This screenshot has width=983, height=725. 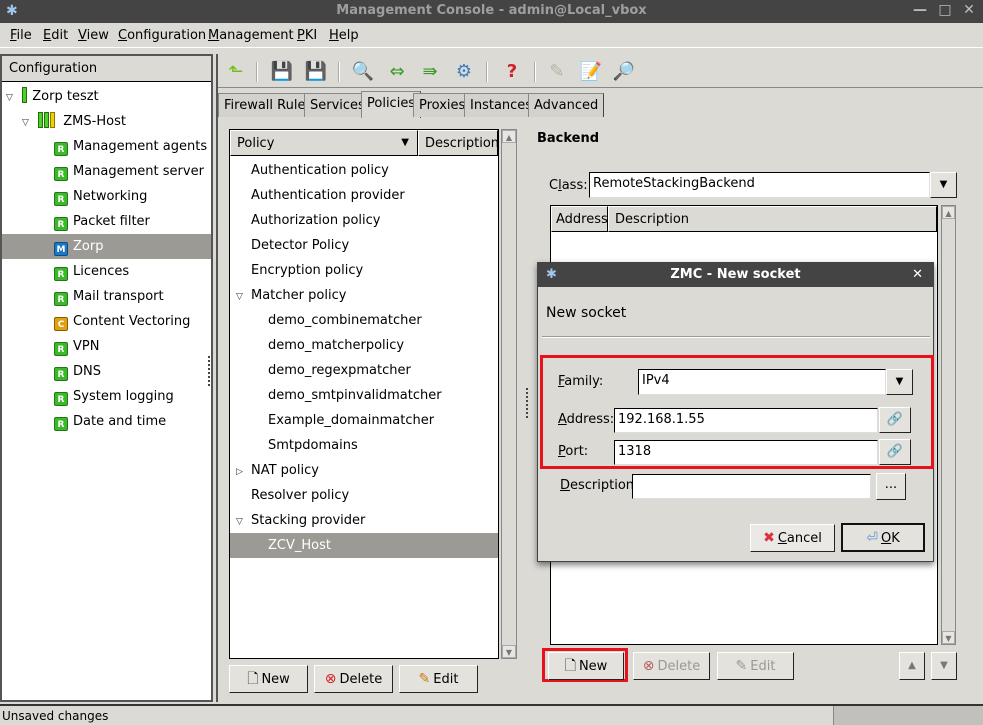 I want to click on sidebar-item-content-vectoring: C Content Vectoring, so click(x=106, y=321).